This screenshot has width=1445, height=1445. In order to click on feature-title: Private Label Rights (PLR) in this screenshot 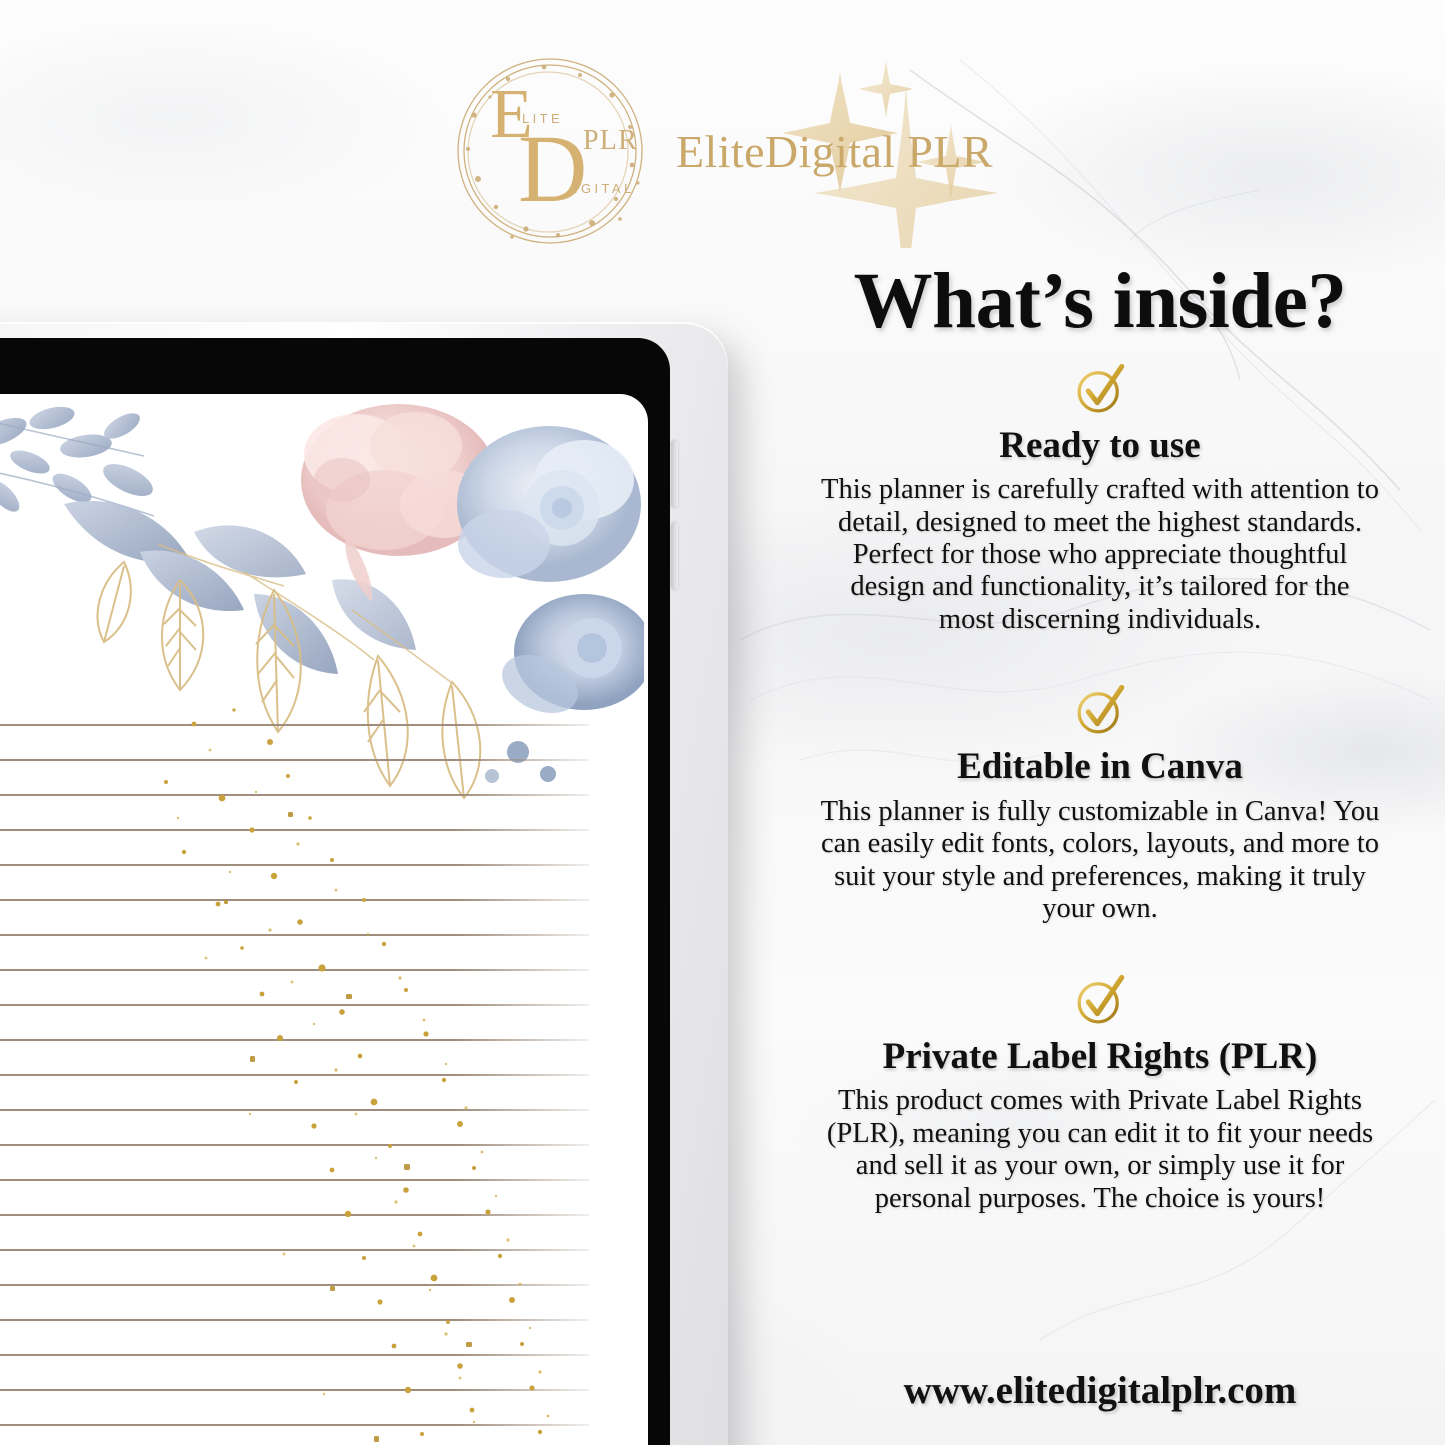, I will do `click(1100, 1056)`.